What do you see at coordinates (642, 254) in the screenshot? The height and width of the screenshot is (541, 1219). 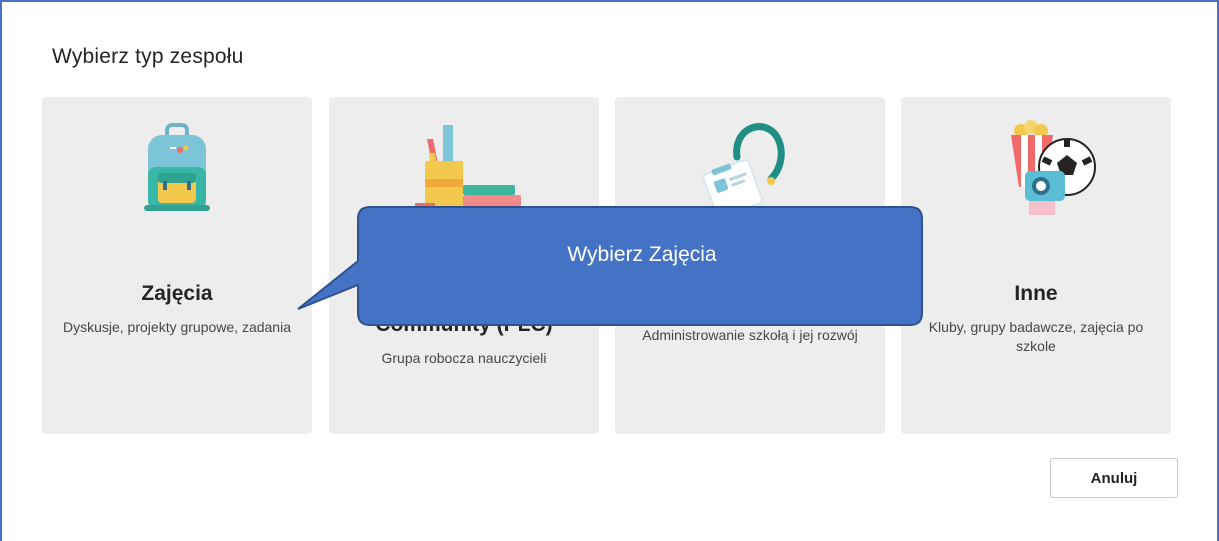 I see `callout-text: Wybierz Zajęcia` at bounding box center [642, 254].